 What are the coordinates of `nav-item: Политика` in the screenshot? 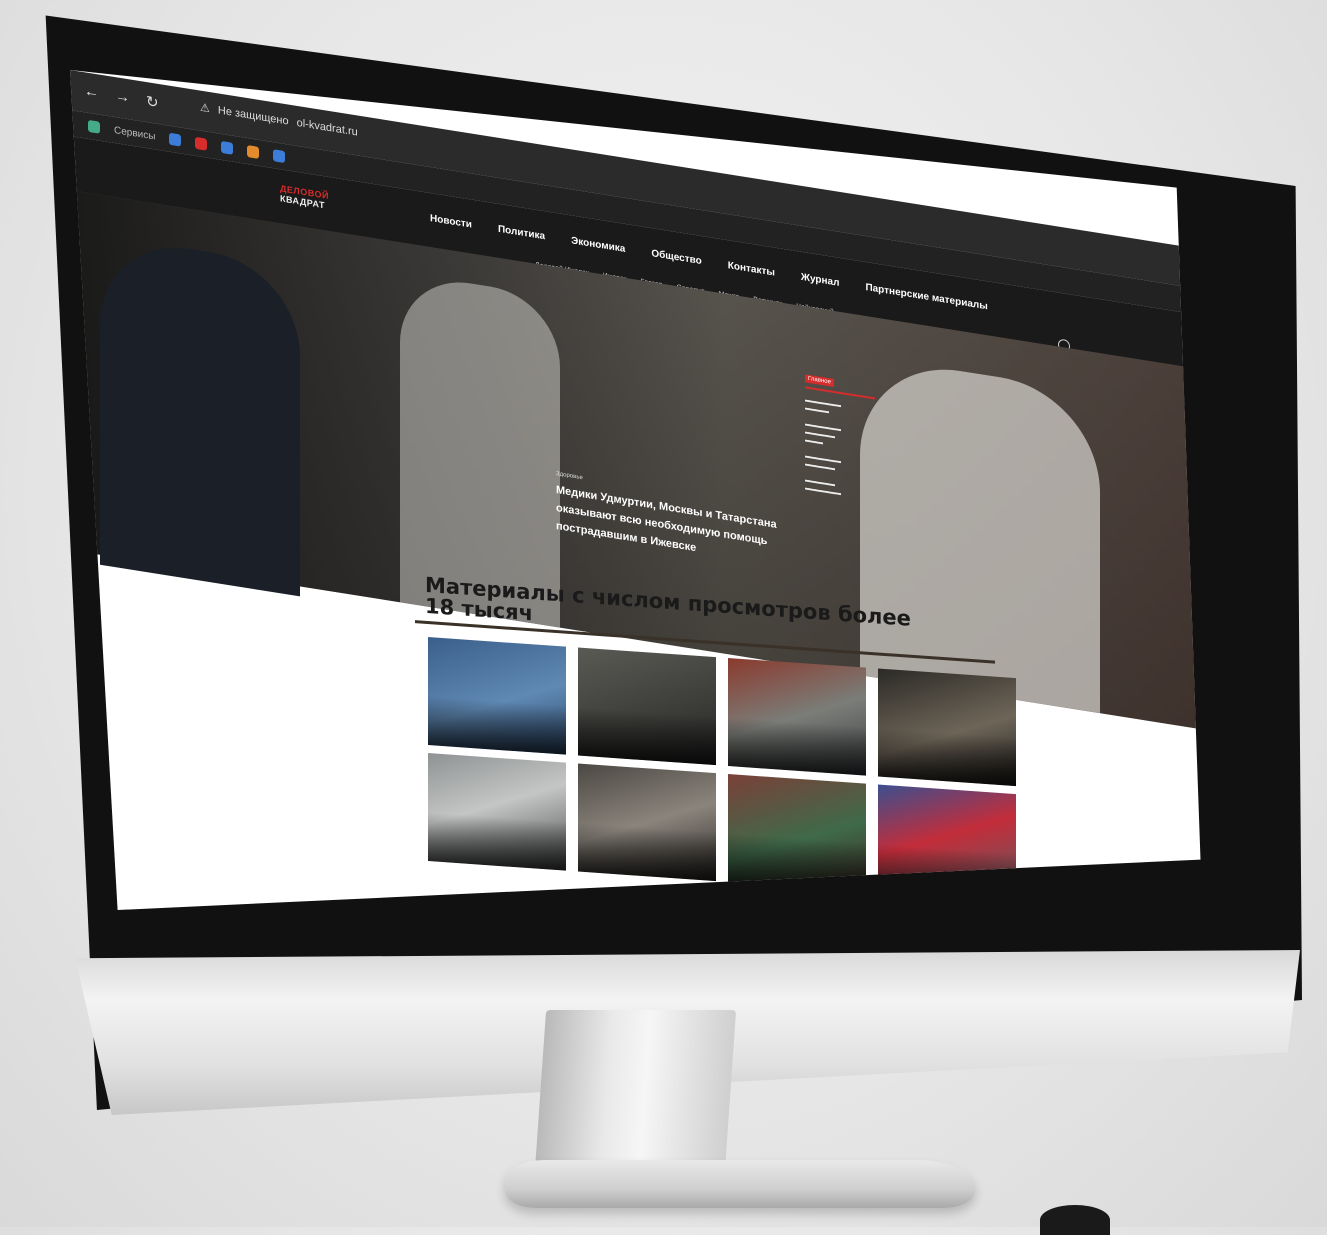 It's located at (521, 233).